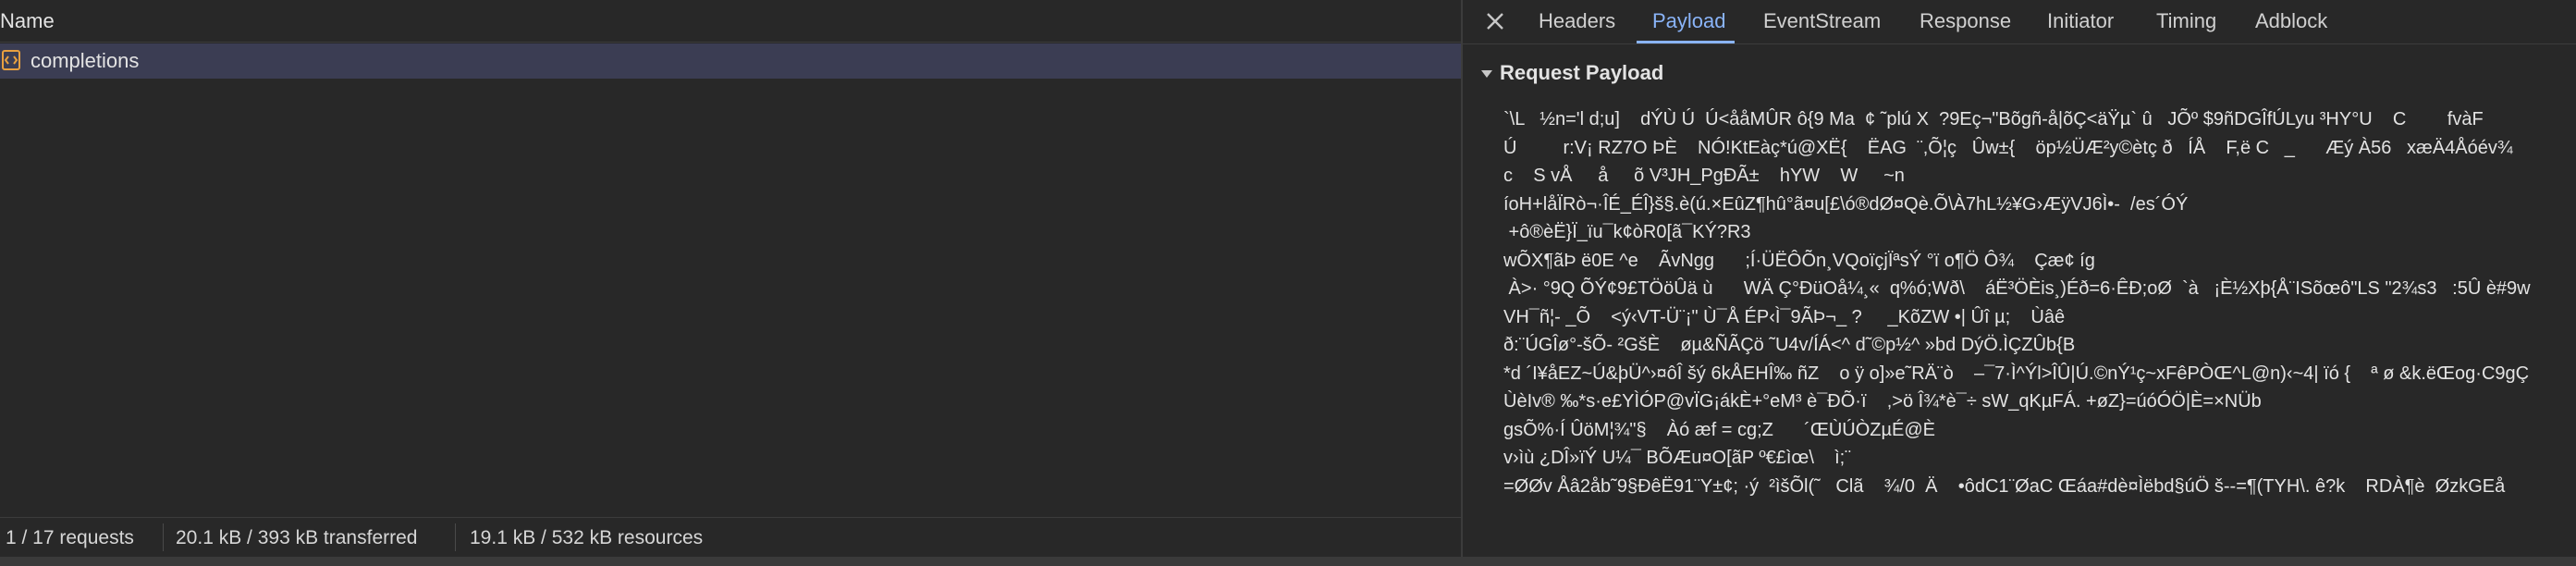  What do you see at coordinates (11, 60) in the screenshot?
I see `fetch-request-icon` at bounding box center [11, 60].